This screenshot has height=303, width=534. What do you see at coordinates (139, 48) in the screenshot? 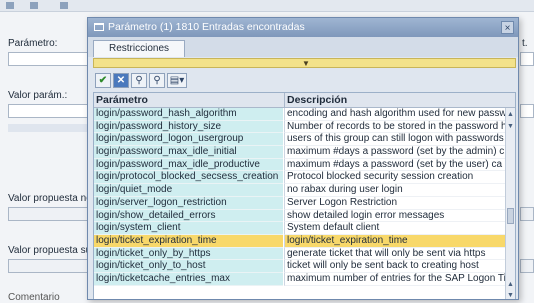
I see `tab-restricciones: Restricciones` at bounding box center [139, 48].